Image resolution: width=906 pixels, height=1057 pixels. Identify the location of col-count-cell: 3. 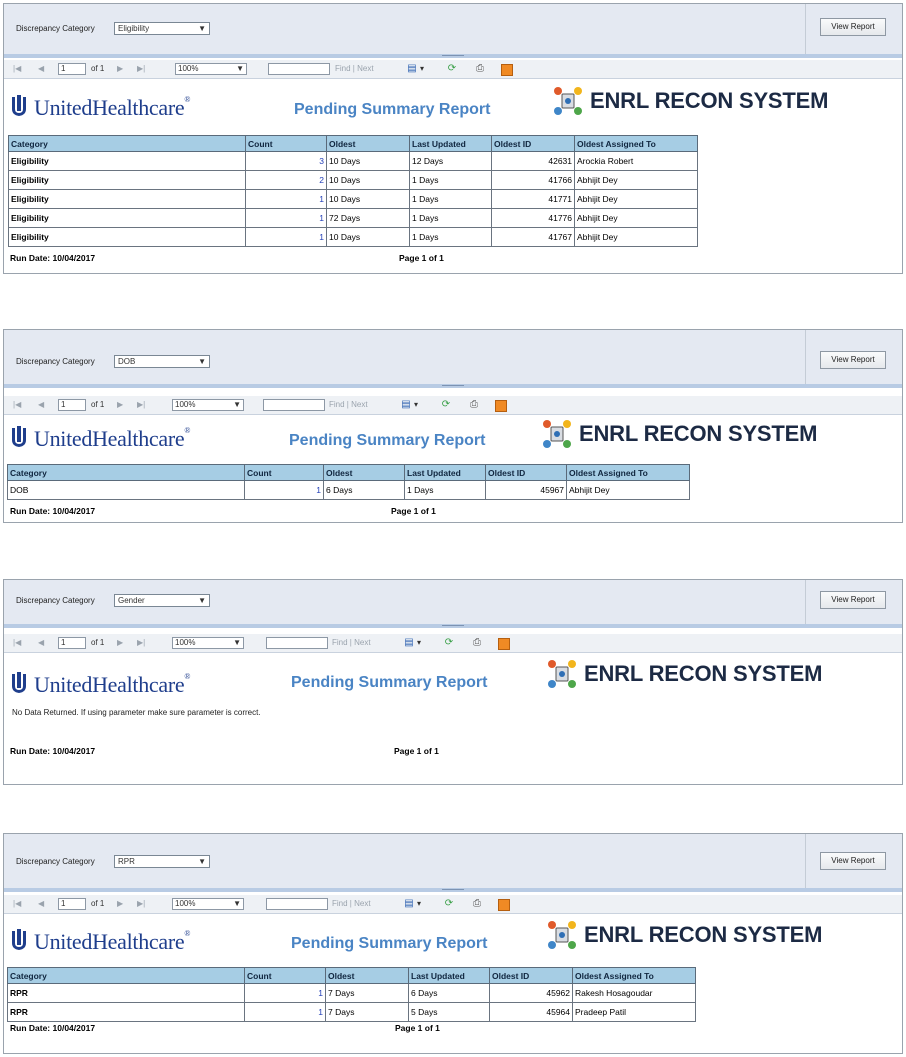
(286, 161).